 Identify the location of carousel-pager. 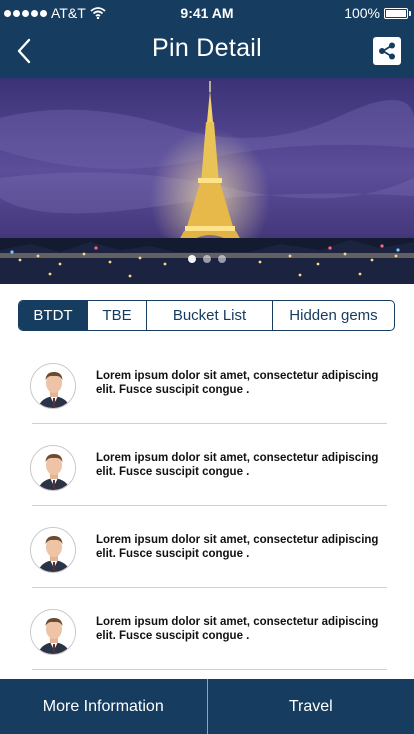
(207, 259).